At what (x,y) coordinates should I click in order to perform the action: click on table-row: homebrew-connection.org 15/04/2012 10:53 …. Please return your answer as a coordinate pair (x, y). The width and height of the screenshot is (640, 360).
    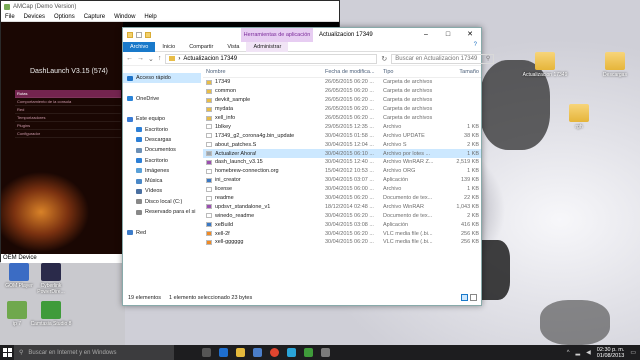
    Looking at the image, I should click on (342, 171).